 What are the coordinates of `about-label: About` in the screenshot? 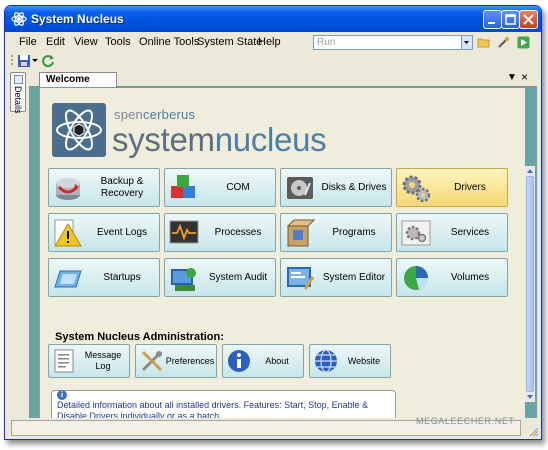 It's located at (277, 360).